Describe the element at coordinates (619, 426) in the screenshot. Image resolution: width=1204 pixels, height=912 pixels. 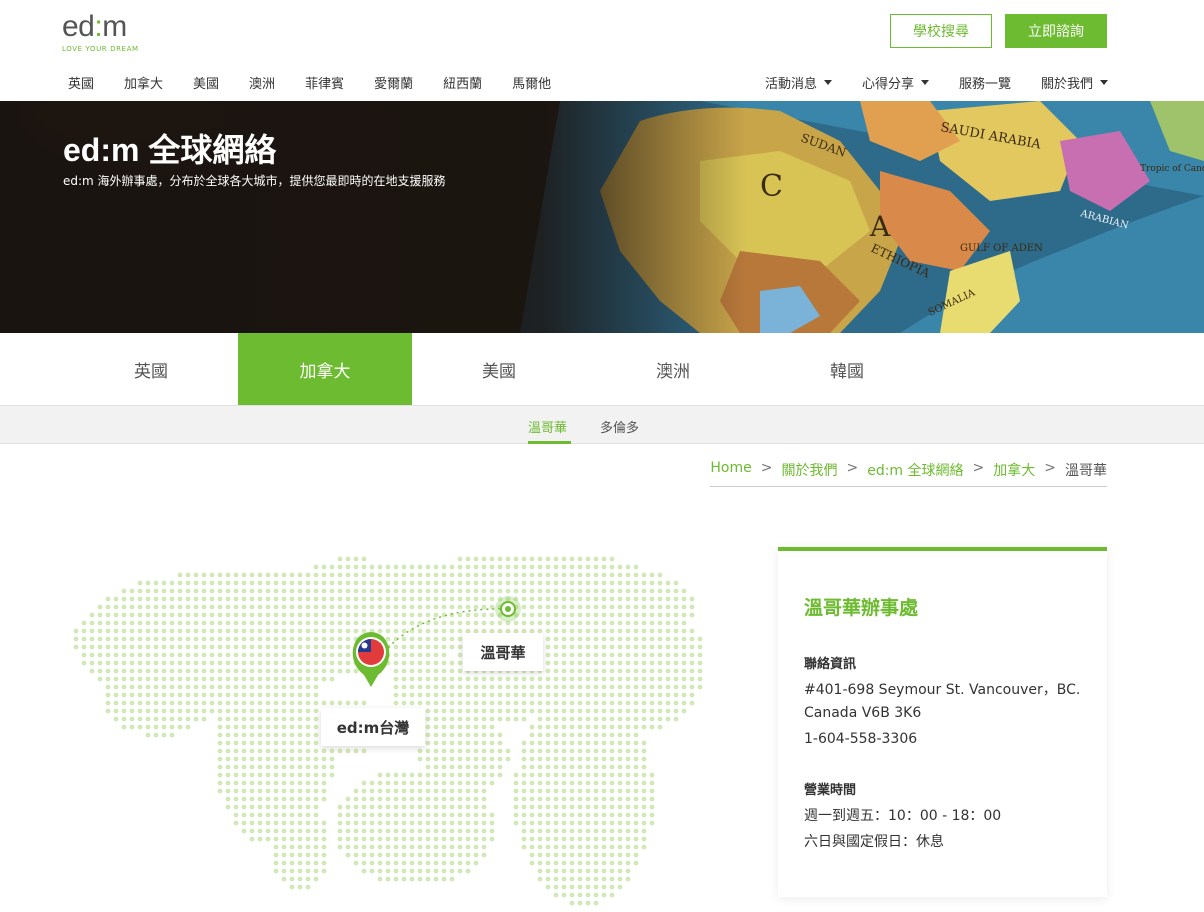
I see `city-tab-toronto: 多倫多` at that location.